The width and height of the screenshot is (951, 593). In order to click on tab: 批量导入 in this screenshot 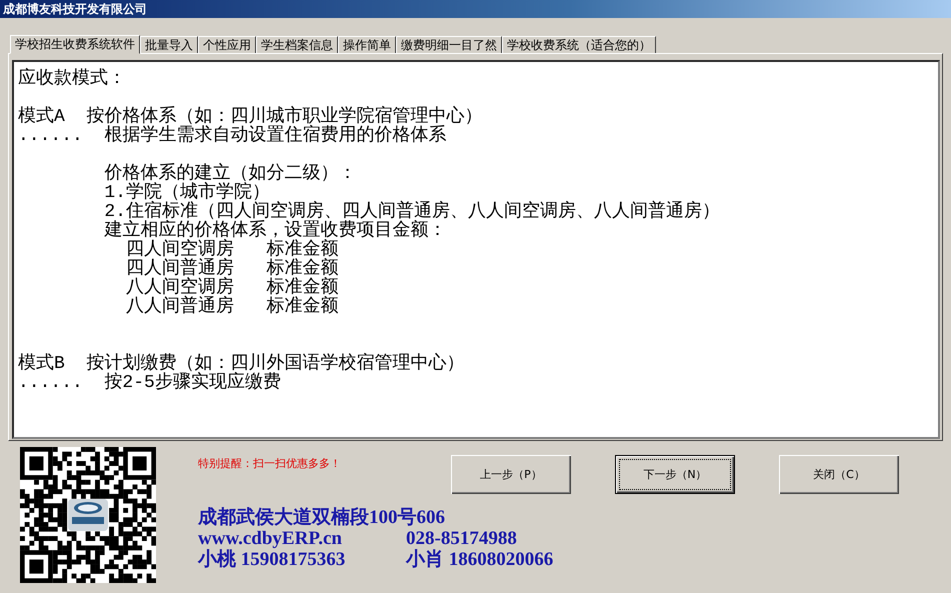, I will do `click(169, 44)`.